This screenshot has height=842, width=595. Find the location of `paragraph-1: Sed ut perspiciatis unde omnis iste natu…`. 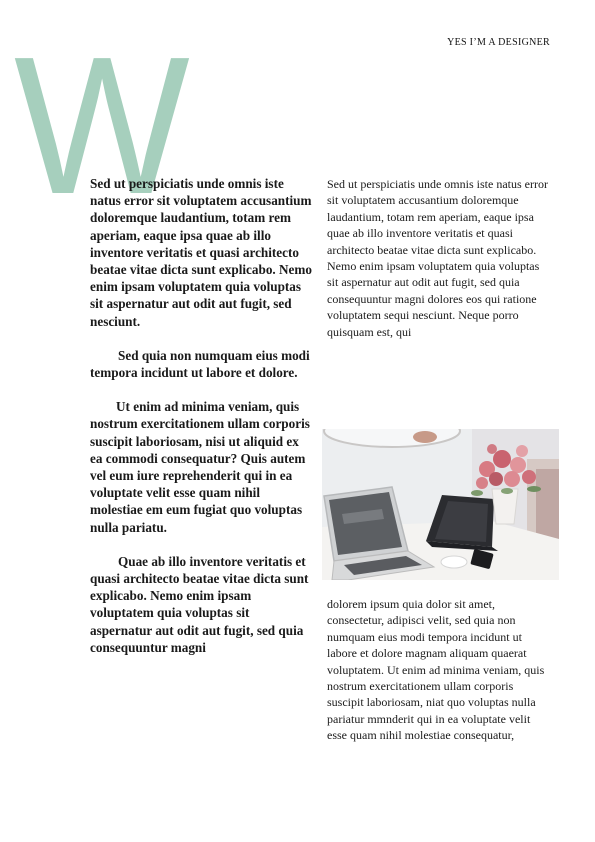

paragraph-1: Sed ut perspiciatis unde omnis iste natu… is located at coordinates (201, 252).